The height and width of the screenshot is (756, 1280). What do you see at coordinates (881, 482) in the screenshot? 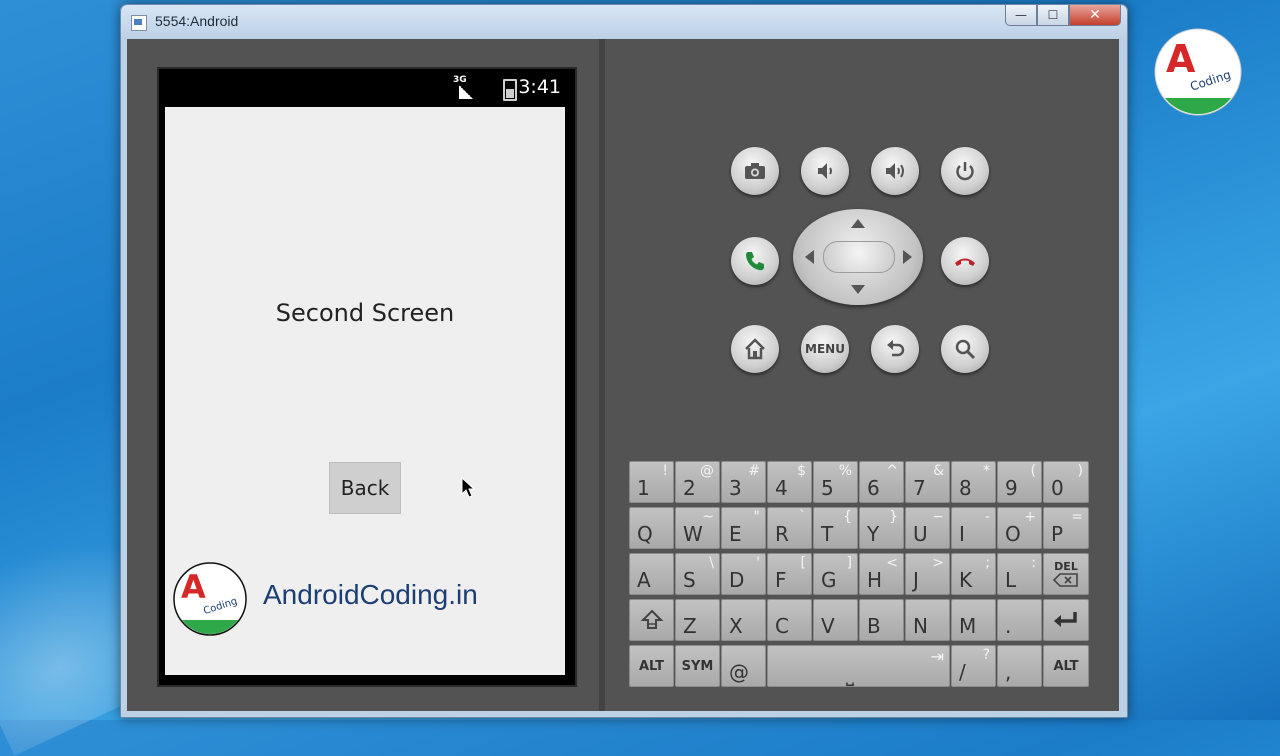
I see `key-6: 6 ^` at bounding box center [881, 482].